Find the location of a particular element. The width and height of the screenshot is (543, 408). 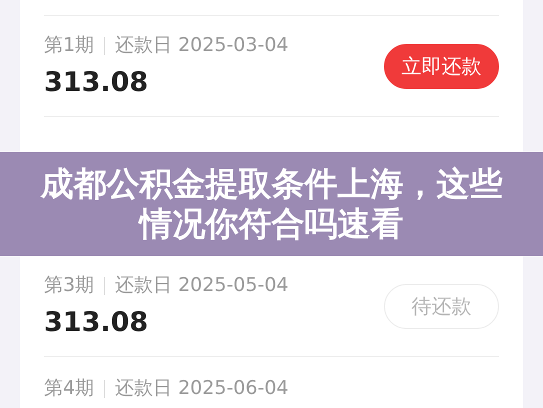

period-label: 第3期 is located at coordinates (69, 285).